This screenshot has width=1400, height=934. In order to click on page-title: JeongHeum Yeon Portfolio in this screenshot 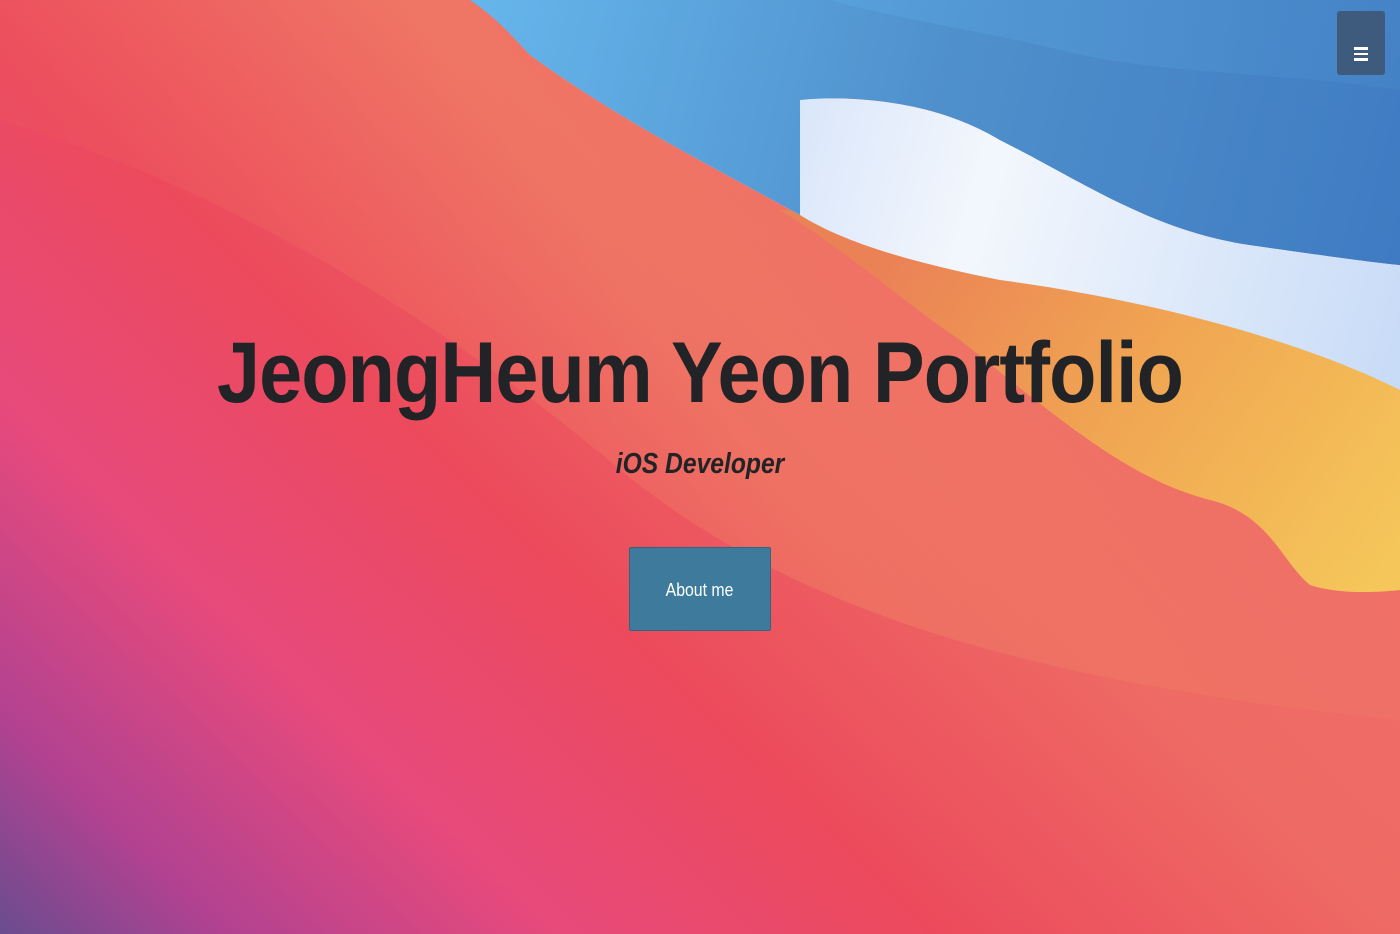, I will do `click(700, 373)`.